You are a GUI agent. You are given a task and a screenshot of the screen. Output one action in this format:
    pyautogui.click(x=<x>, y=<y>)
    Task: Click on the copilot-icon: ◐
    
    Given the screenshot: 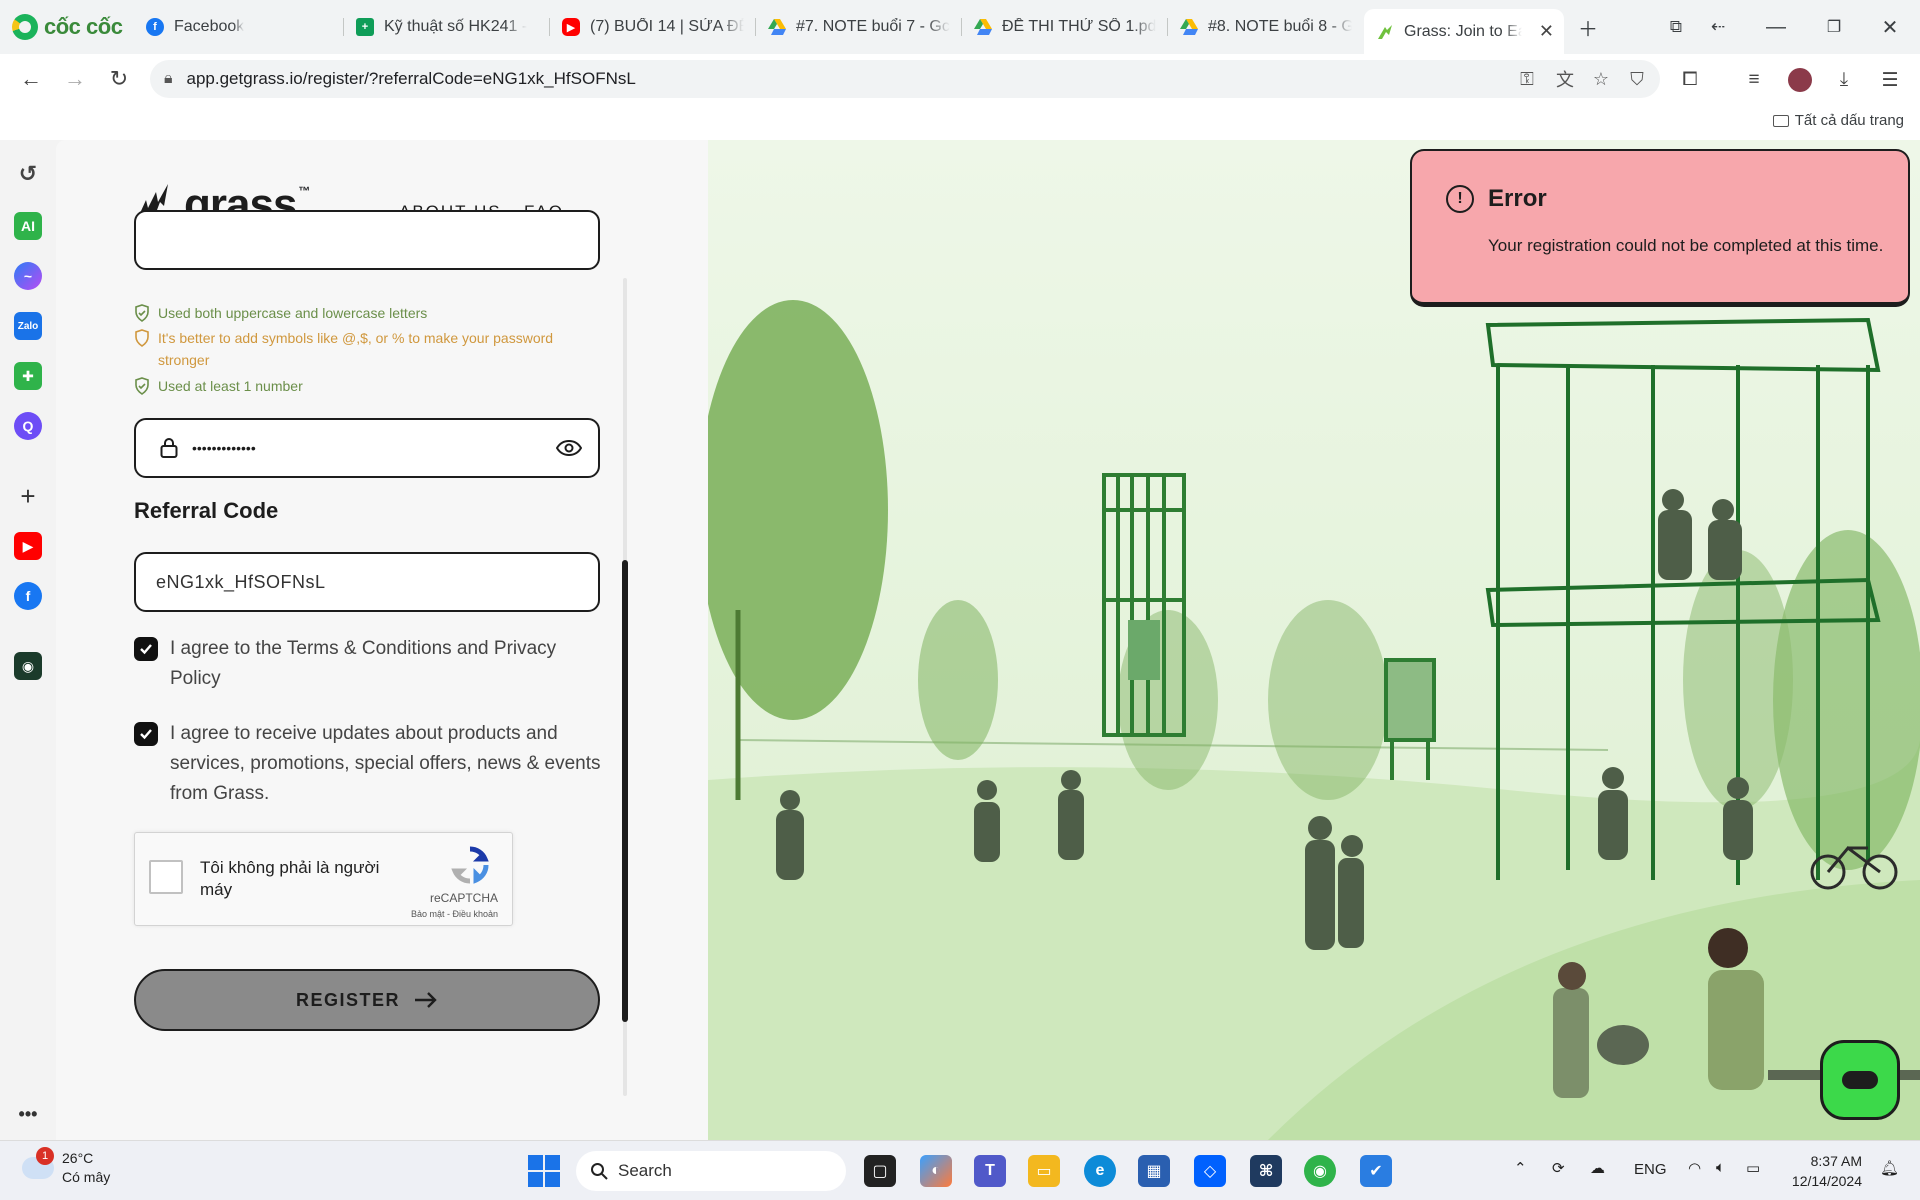 What is the action you would take?
    pyautogui.click(x=936, y=1171)
    